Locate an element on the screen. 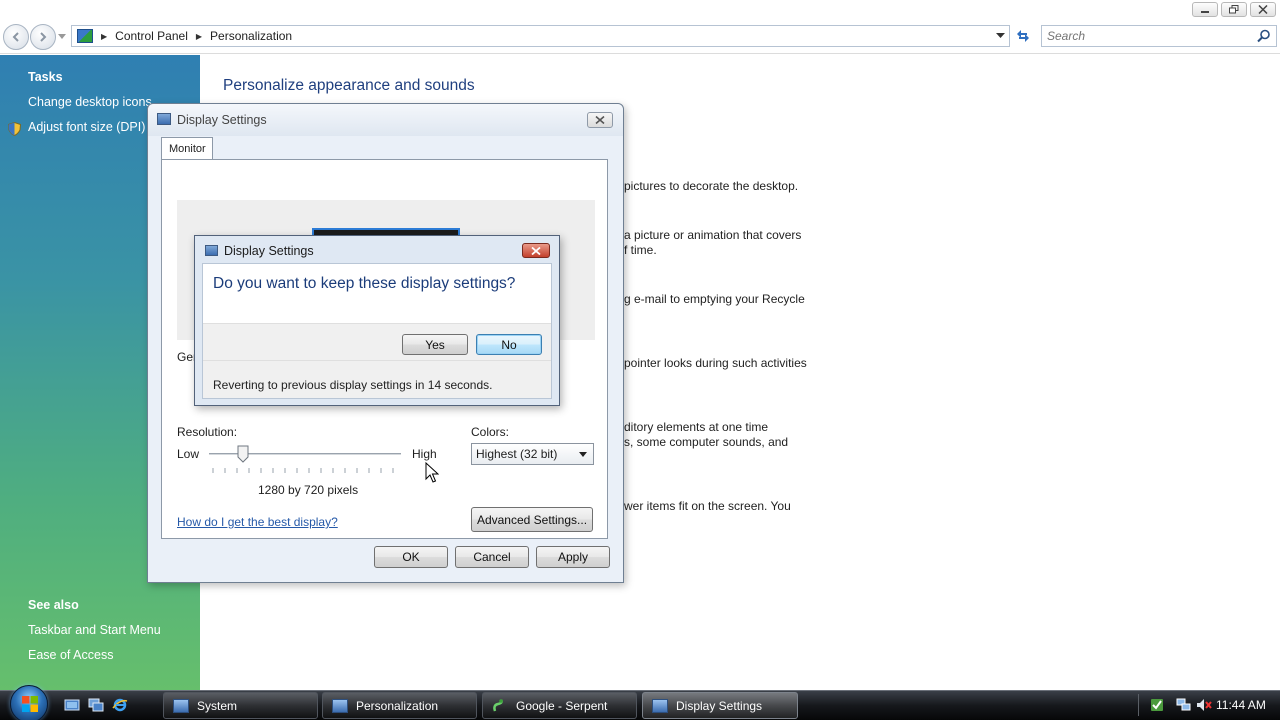  taskbar-button-google-serpent: Google - Serpent is located at coordinates (559, 705).